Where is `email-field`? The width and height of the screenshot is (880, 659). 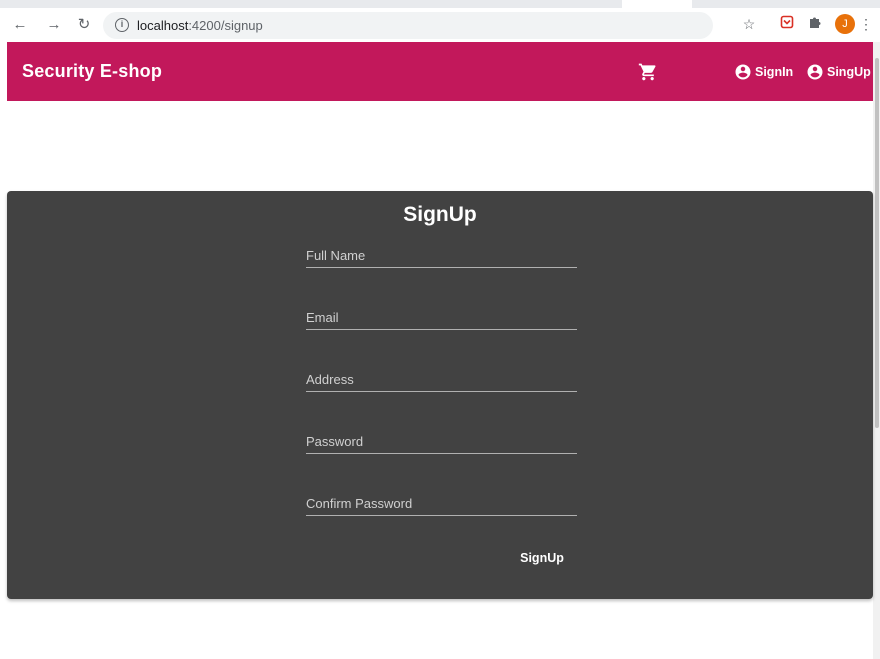 email-field is located at coordinates (441, 320).